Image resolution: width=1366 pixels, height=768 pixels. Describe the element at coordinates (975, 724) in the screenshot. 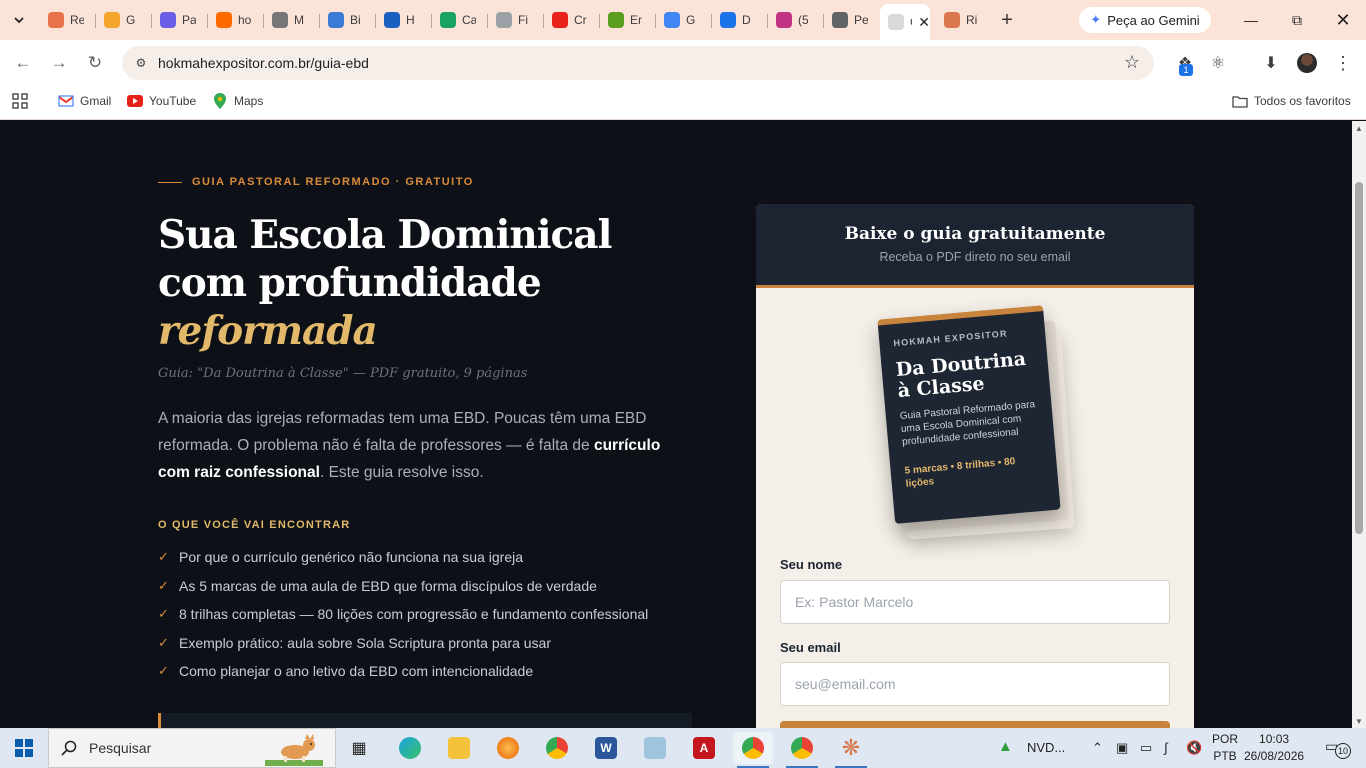

I see `download-submit-button` at that location.